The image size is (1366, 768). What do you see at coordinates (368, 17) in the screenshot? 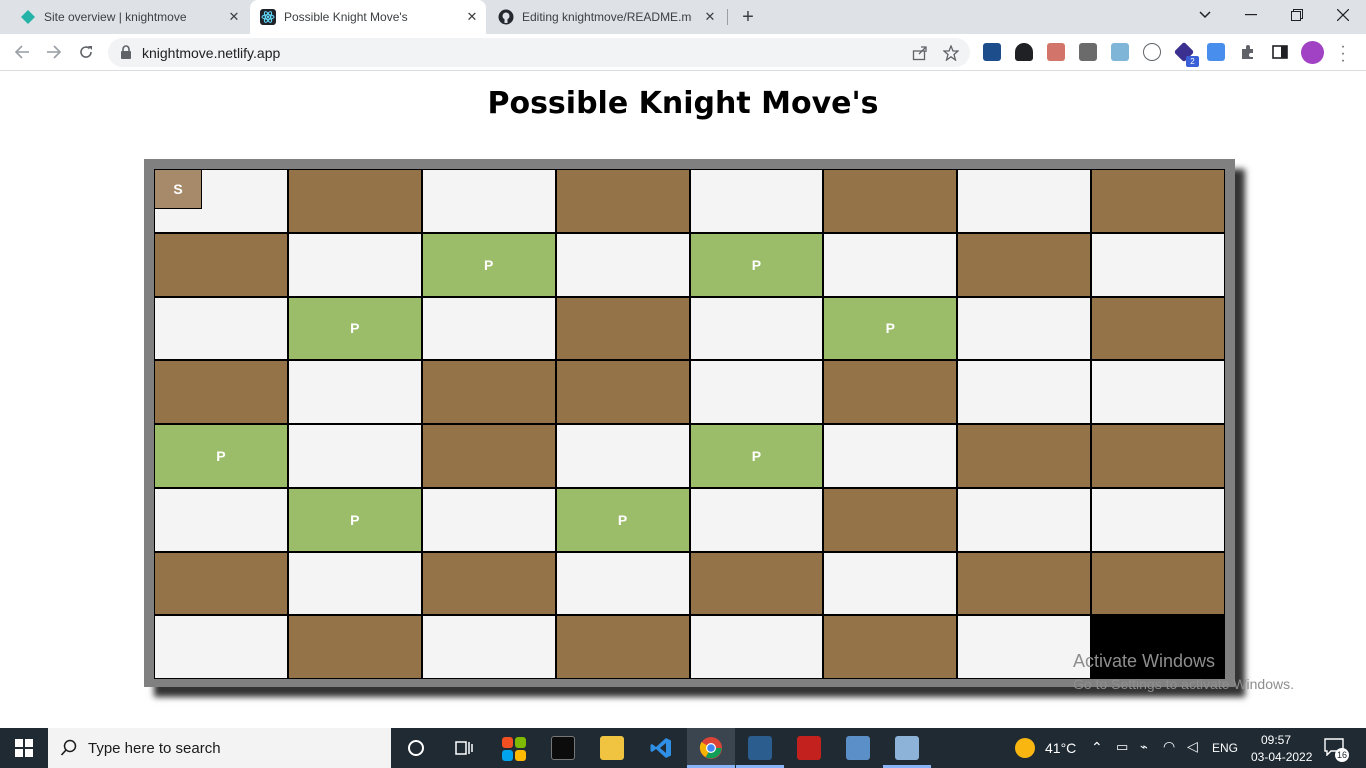
I see `tab-possible-knight-moves: Possible Knight Move's ✕` at bounding box center [368, 17].